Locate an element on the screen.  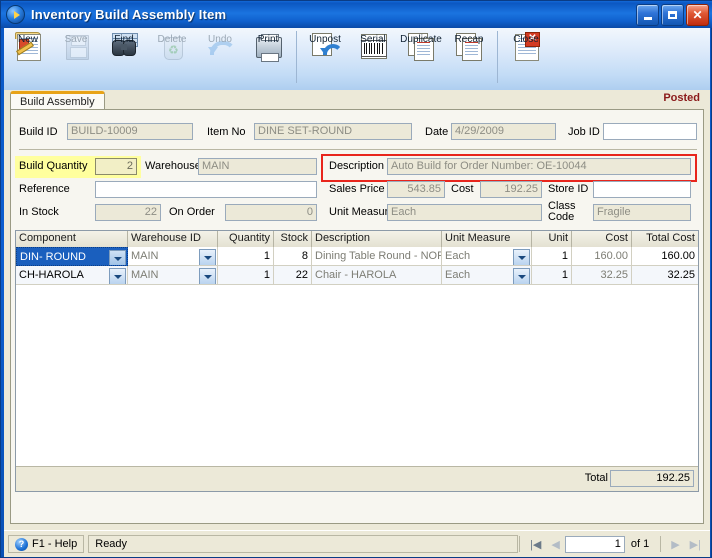
form-divider is located at coordinates (358, 149).